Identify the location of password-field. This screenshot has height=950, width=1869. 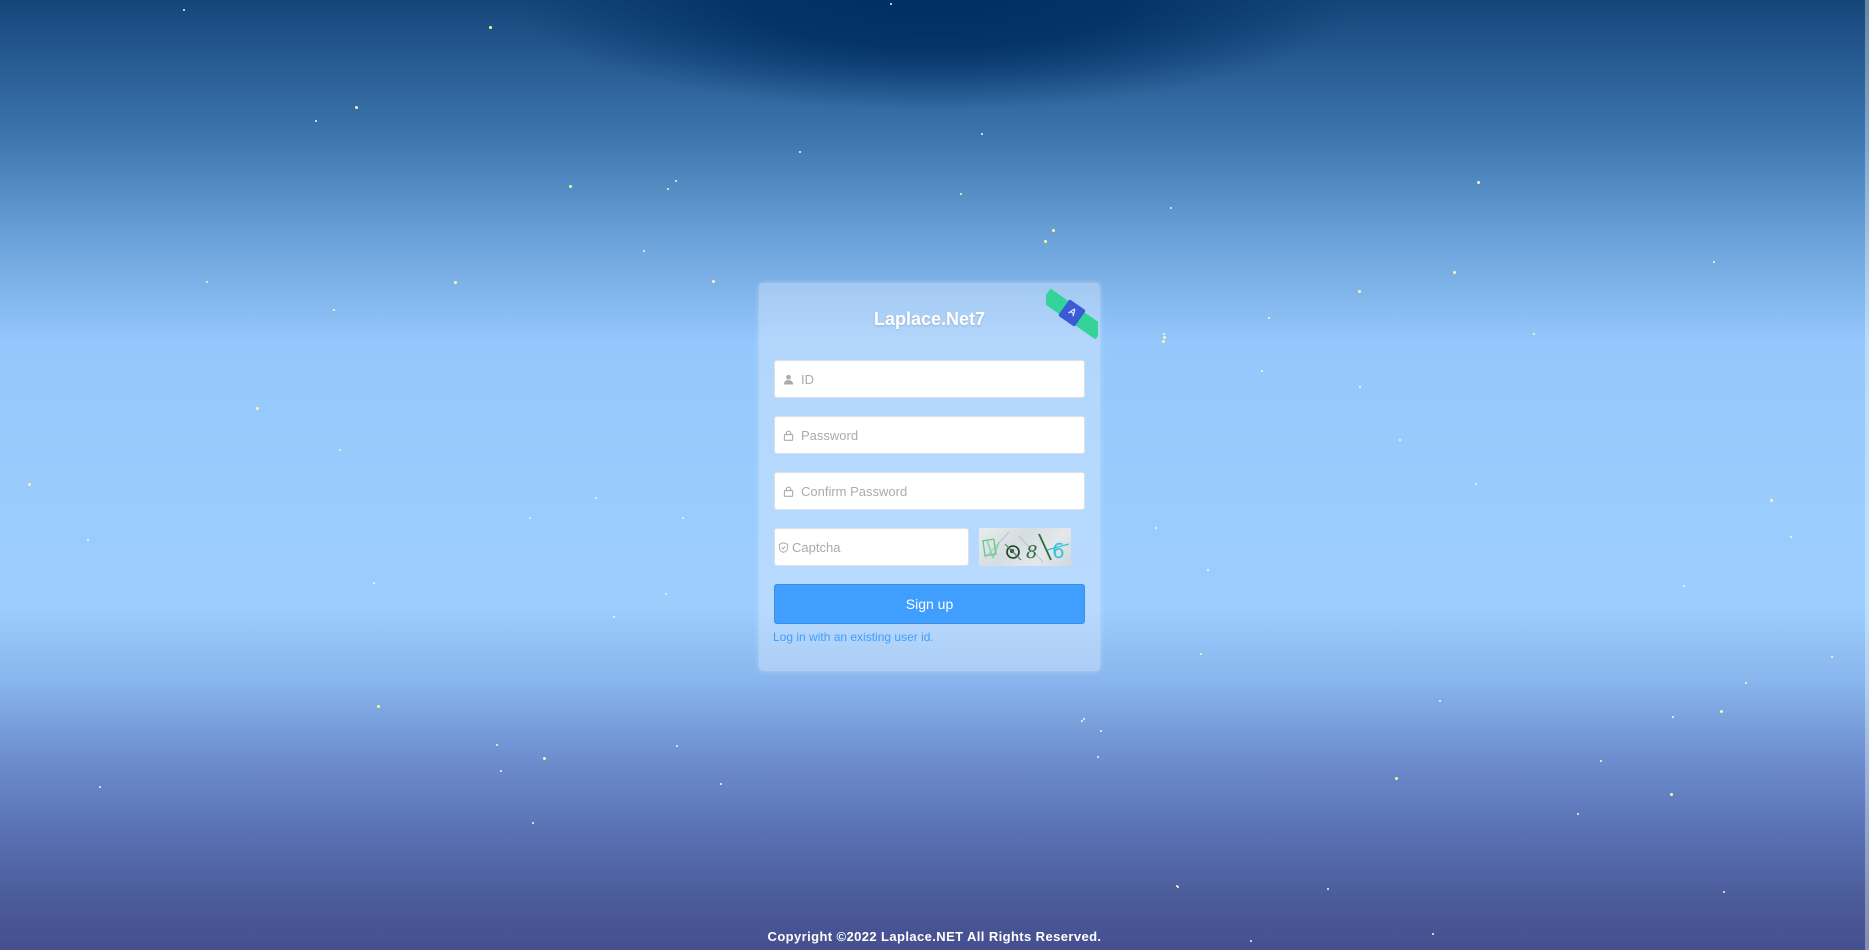
(929, 435).